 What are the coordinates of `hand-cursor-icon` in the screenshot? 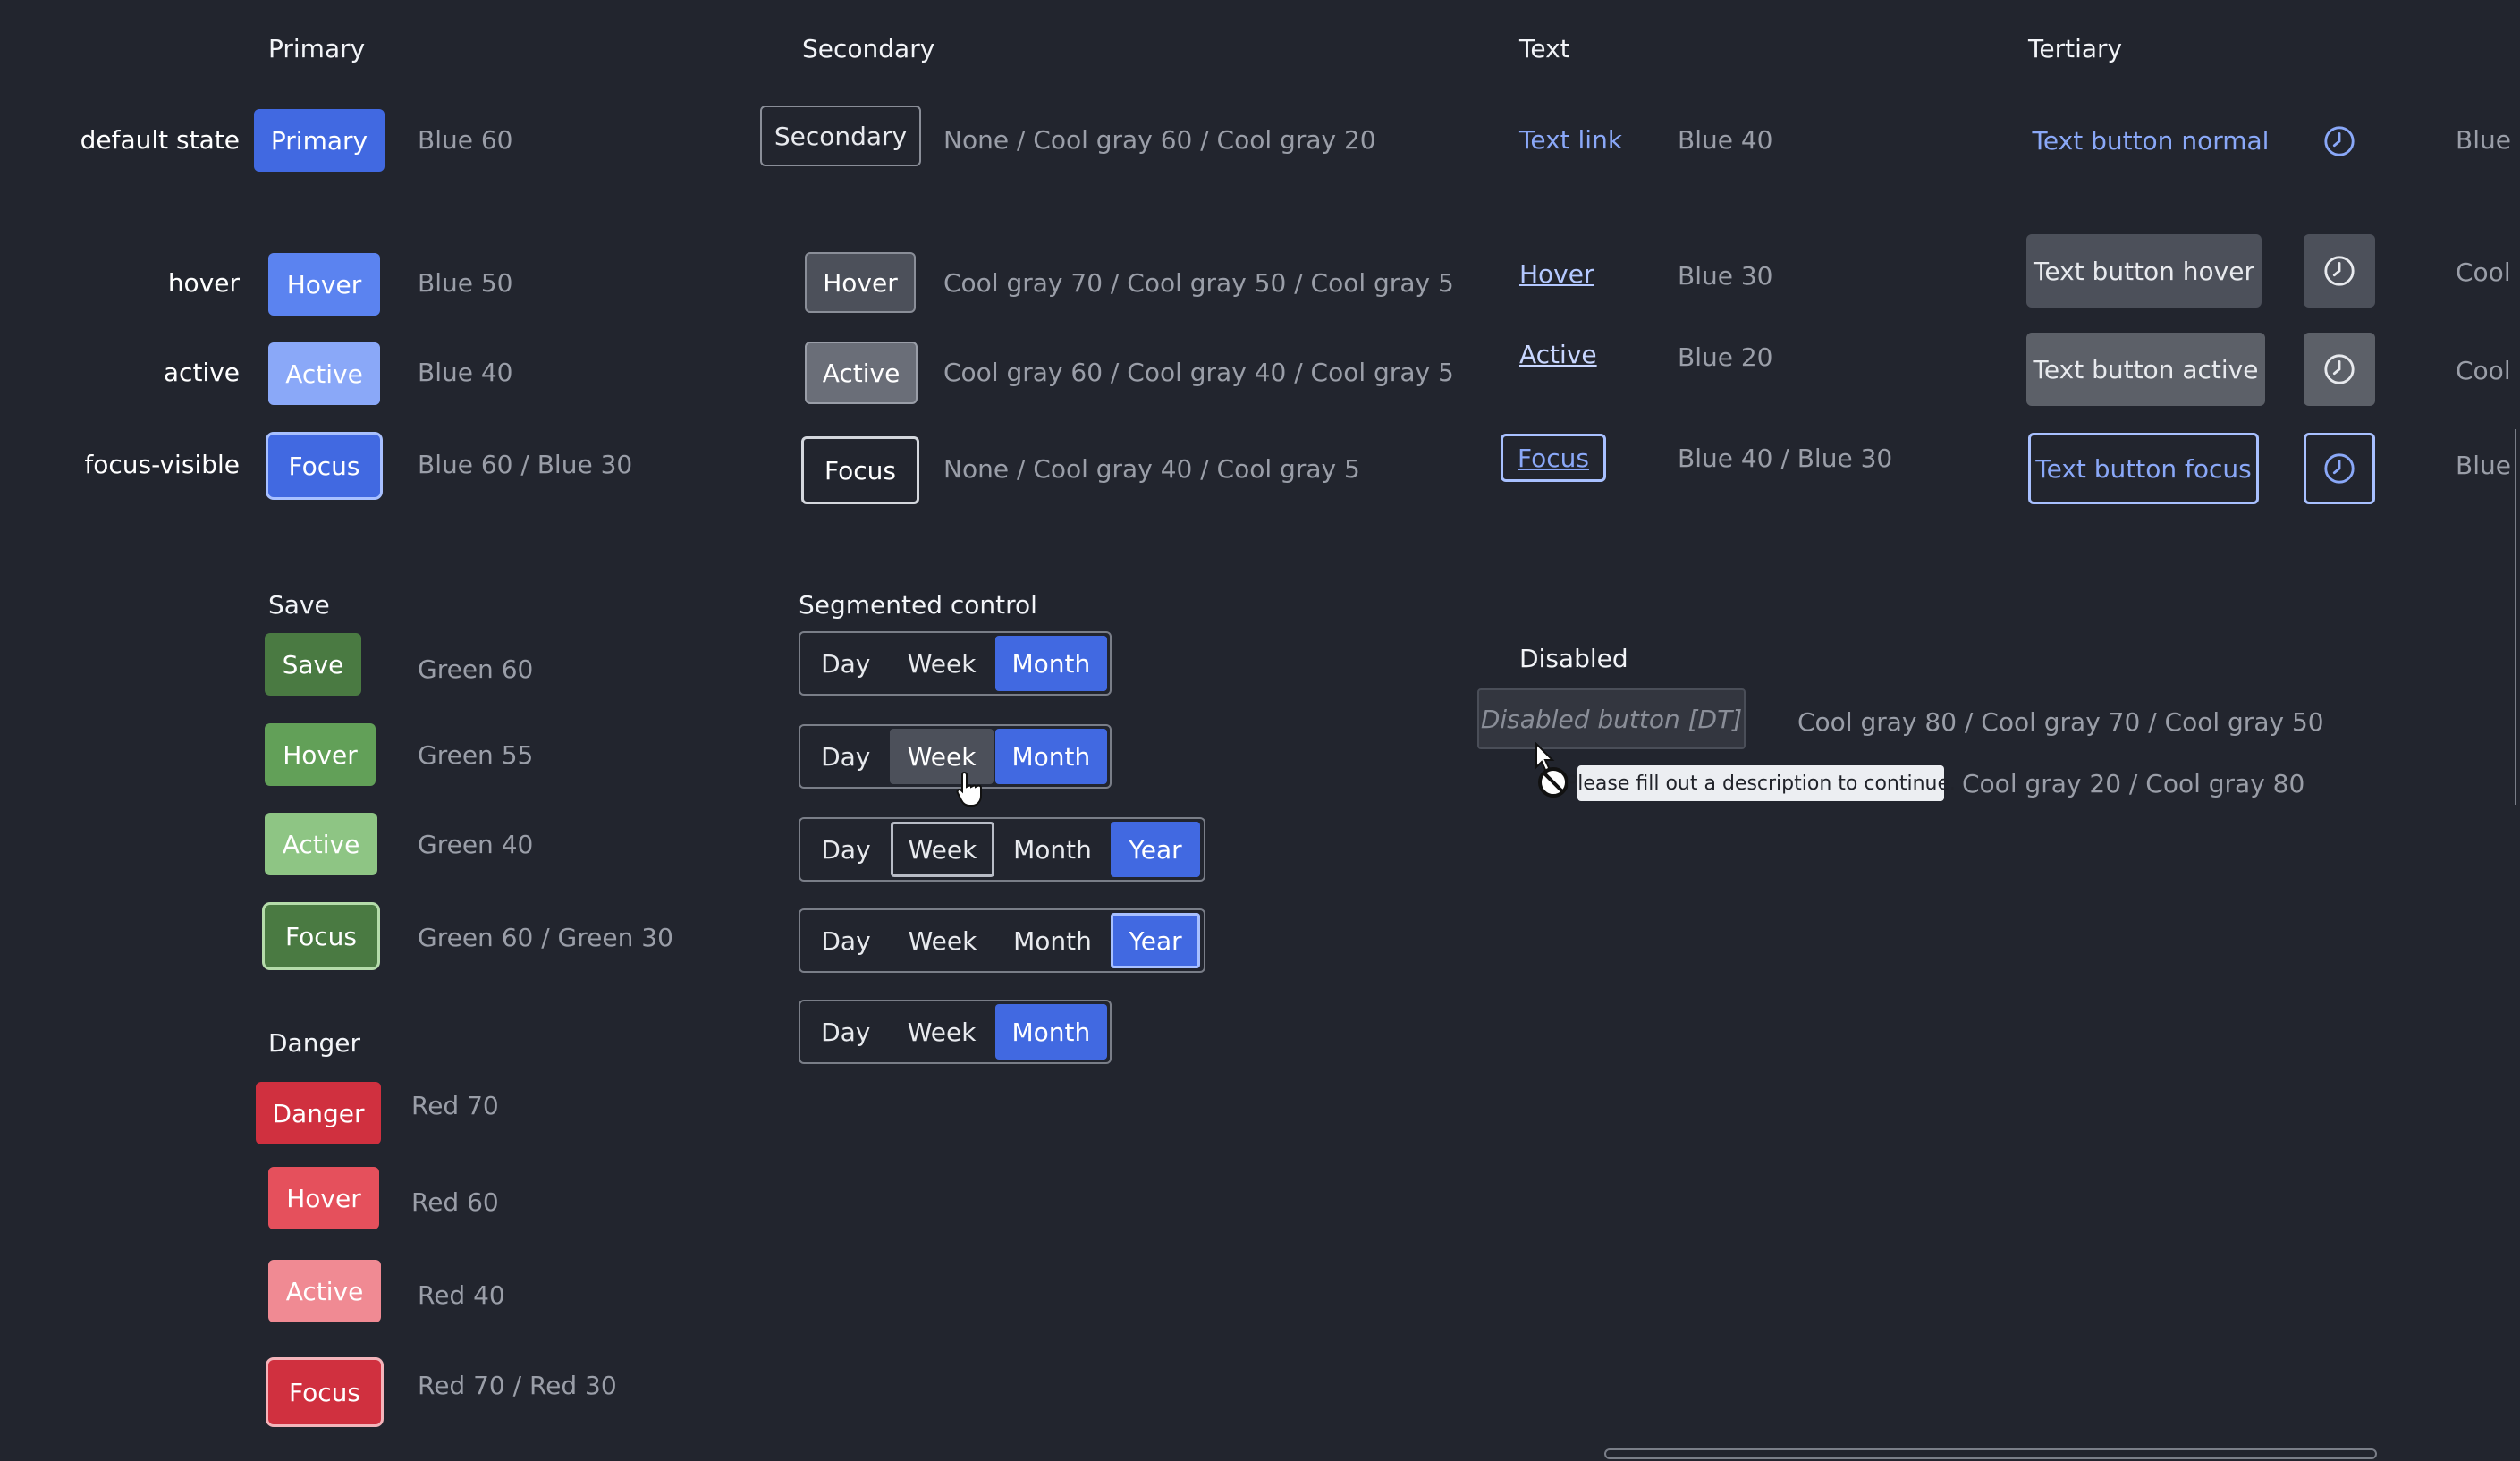 It's located at (969, 789).